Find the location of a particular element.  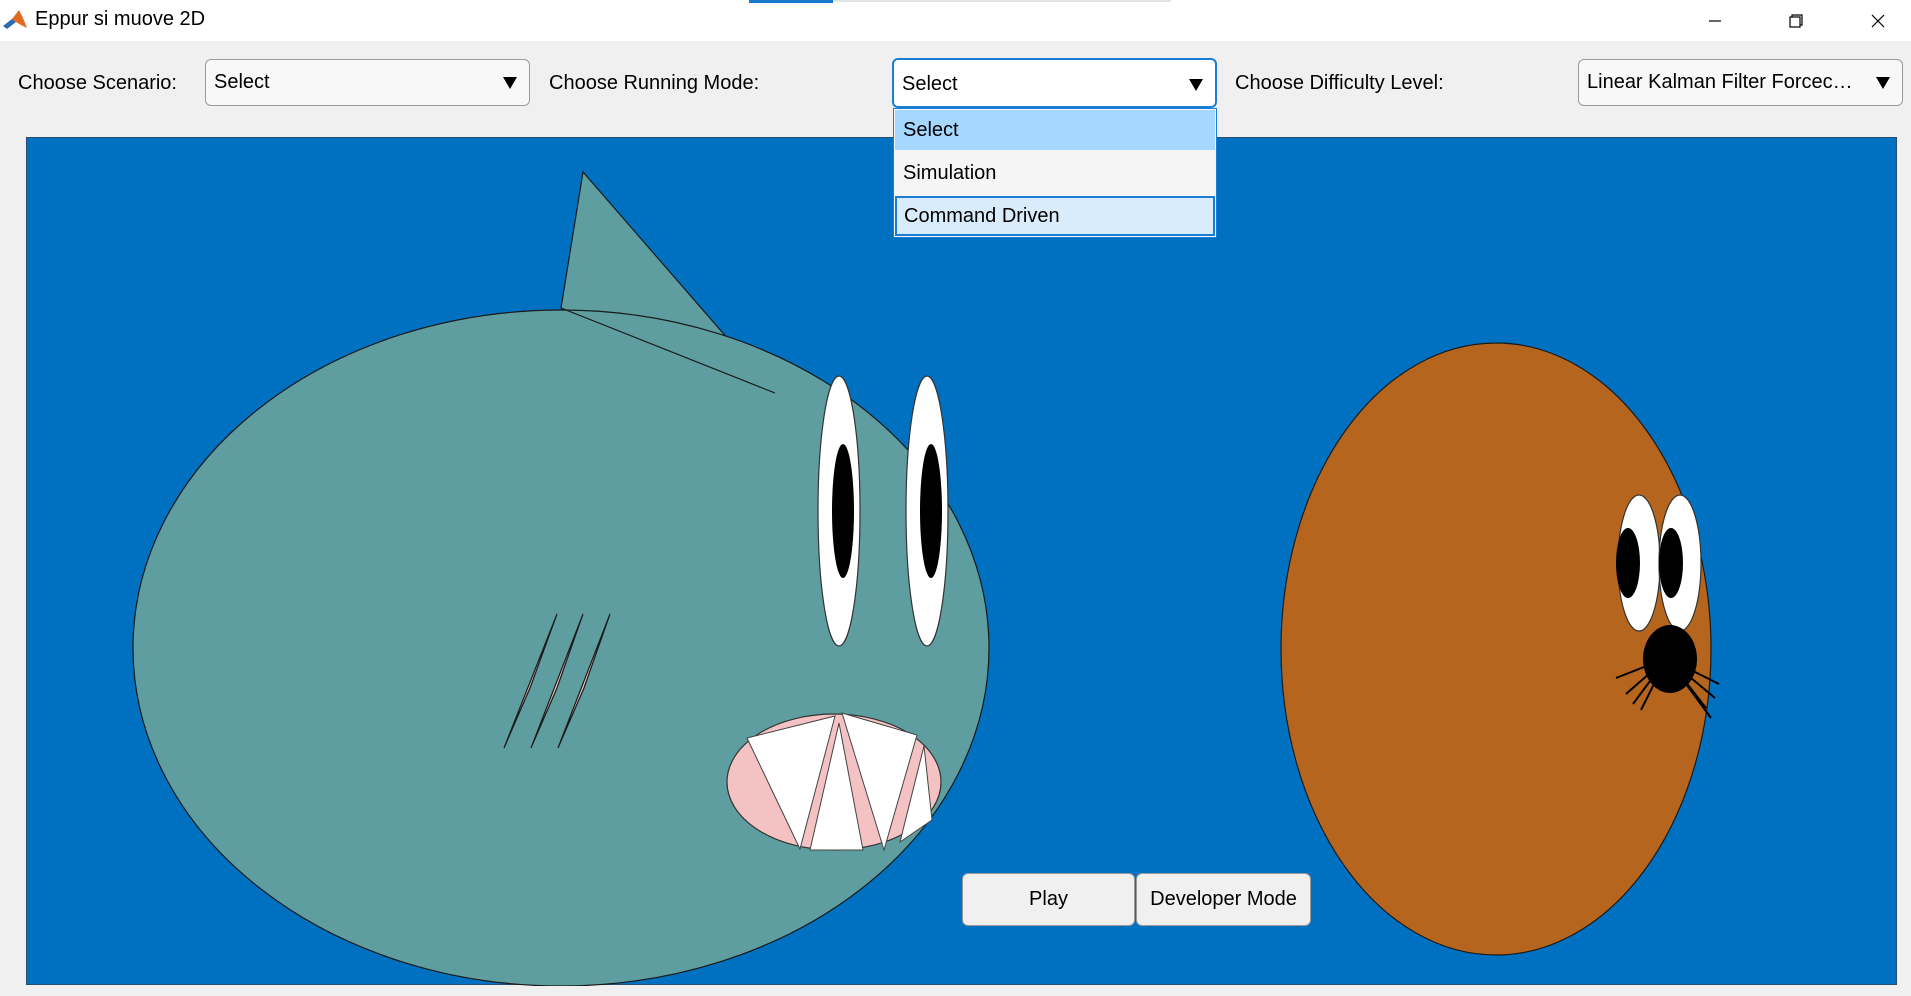

tab-indicator is located at coordinates (791, 1).